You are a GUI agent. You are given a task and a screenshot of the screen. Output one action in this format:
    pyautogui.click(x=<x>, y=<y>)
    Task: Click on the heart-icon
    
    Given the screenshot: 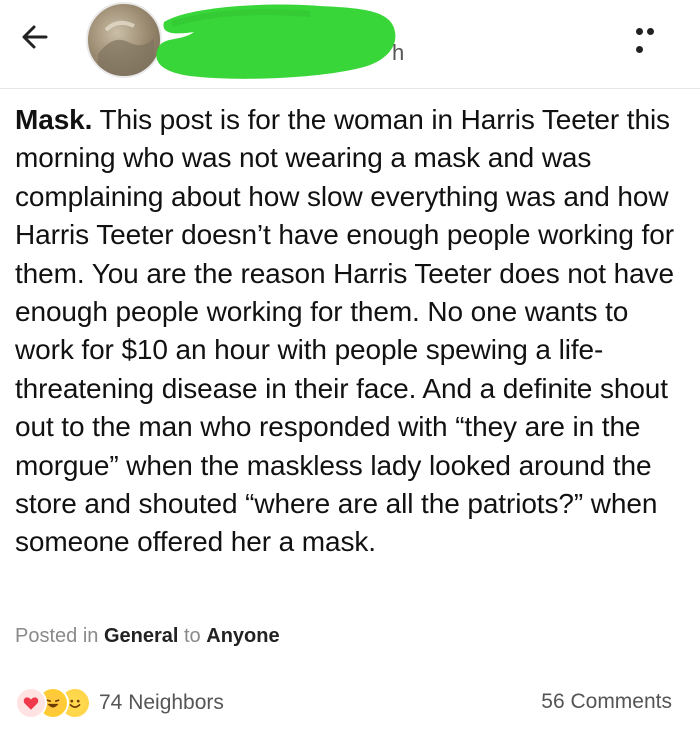 What is the action you would take?
    pyautogui.click(x=31, y=703)
    